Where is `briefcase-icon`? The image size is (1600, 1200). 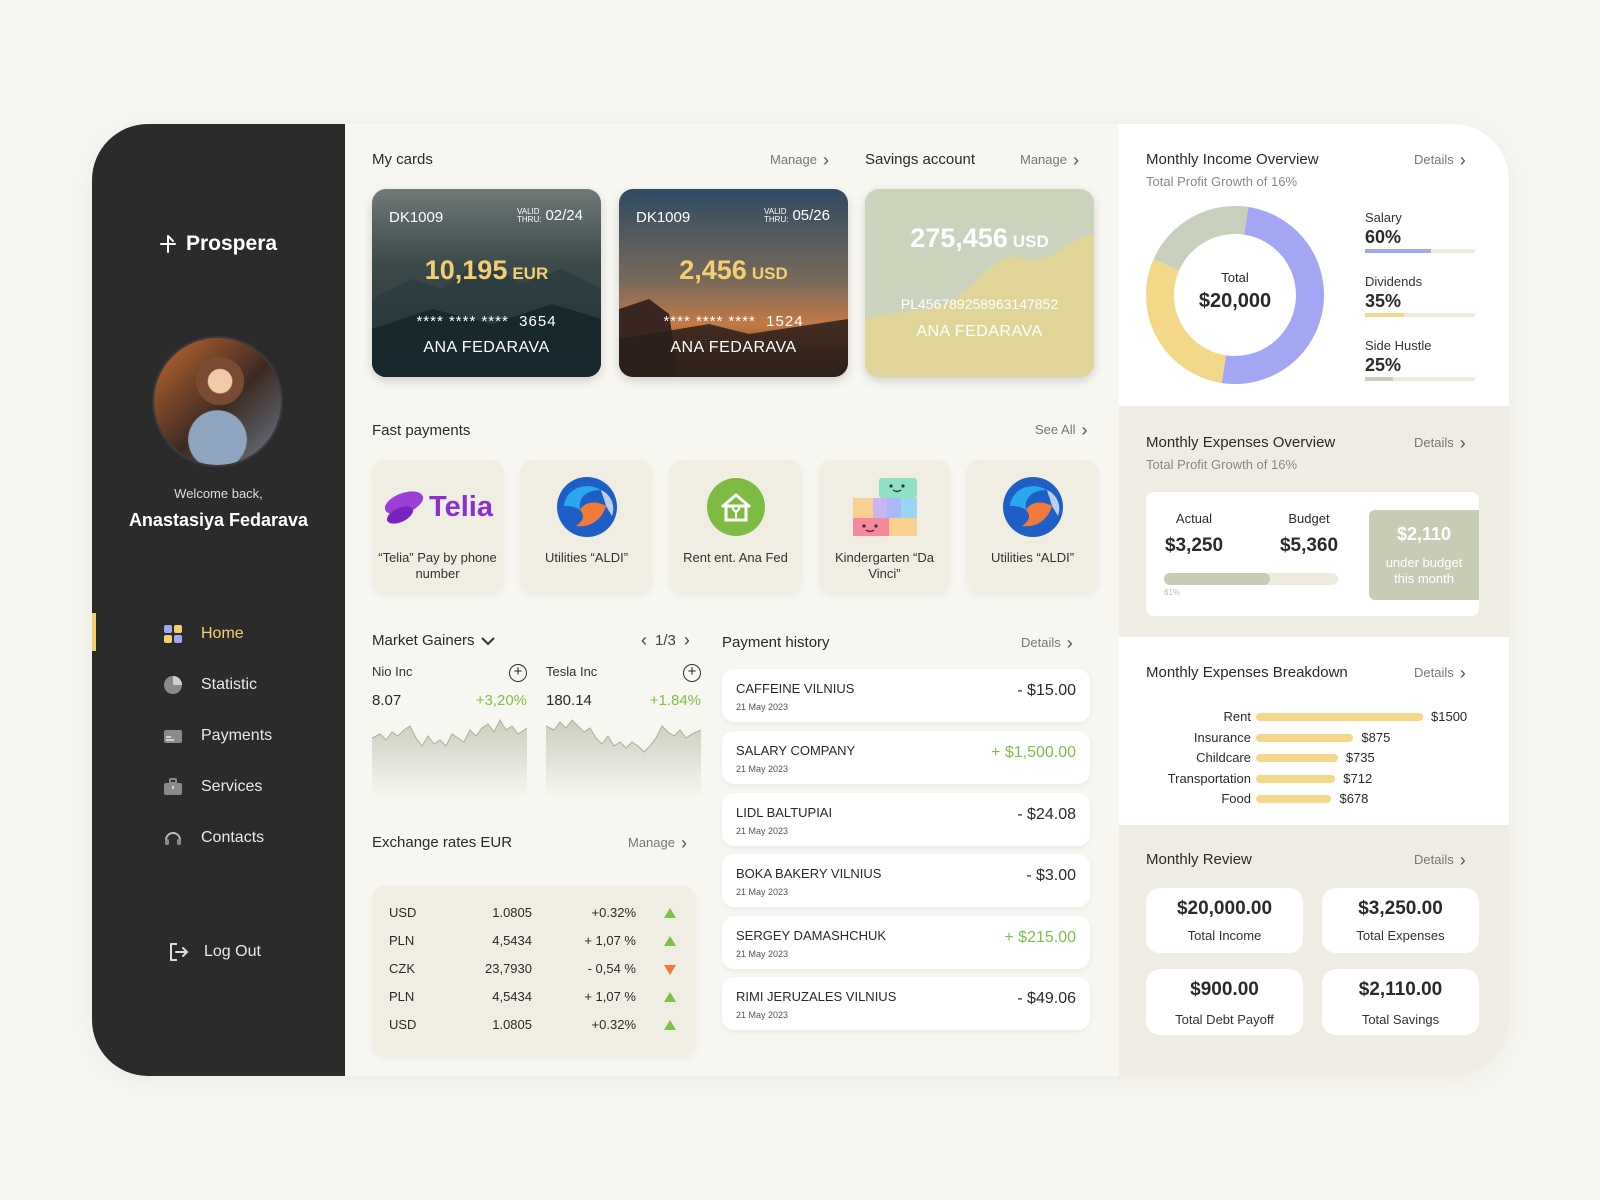 briefcase-icon is located at coordinates (173, 787).